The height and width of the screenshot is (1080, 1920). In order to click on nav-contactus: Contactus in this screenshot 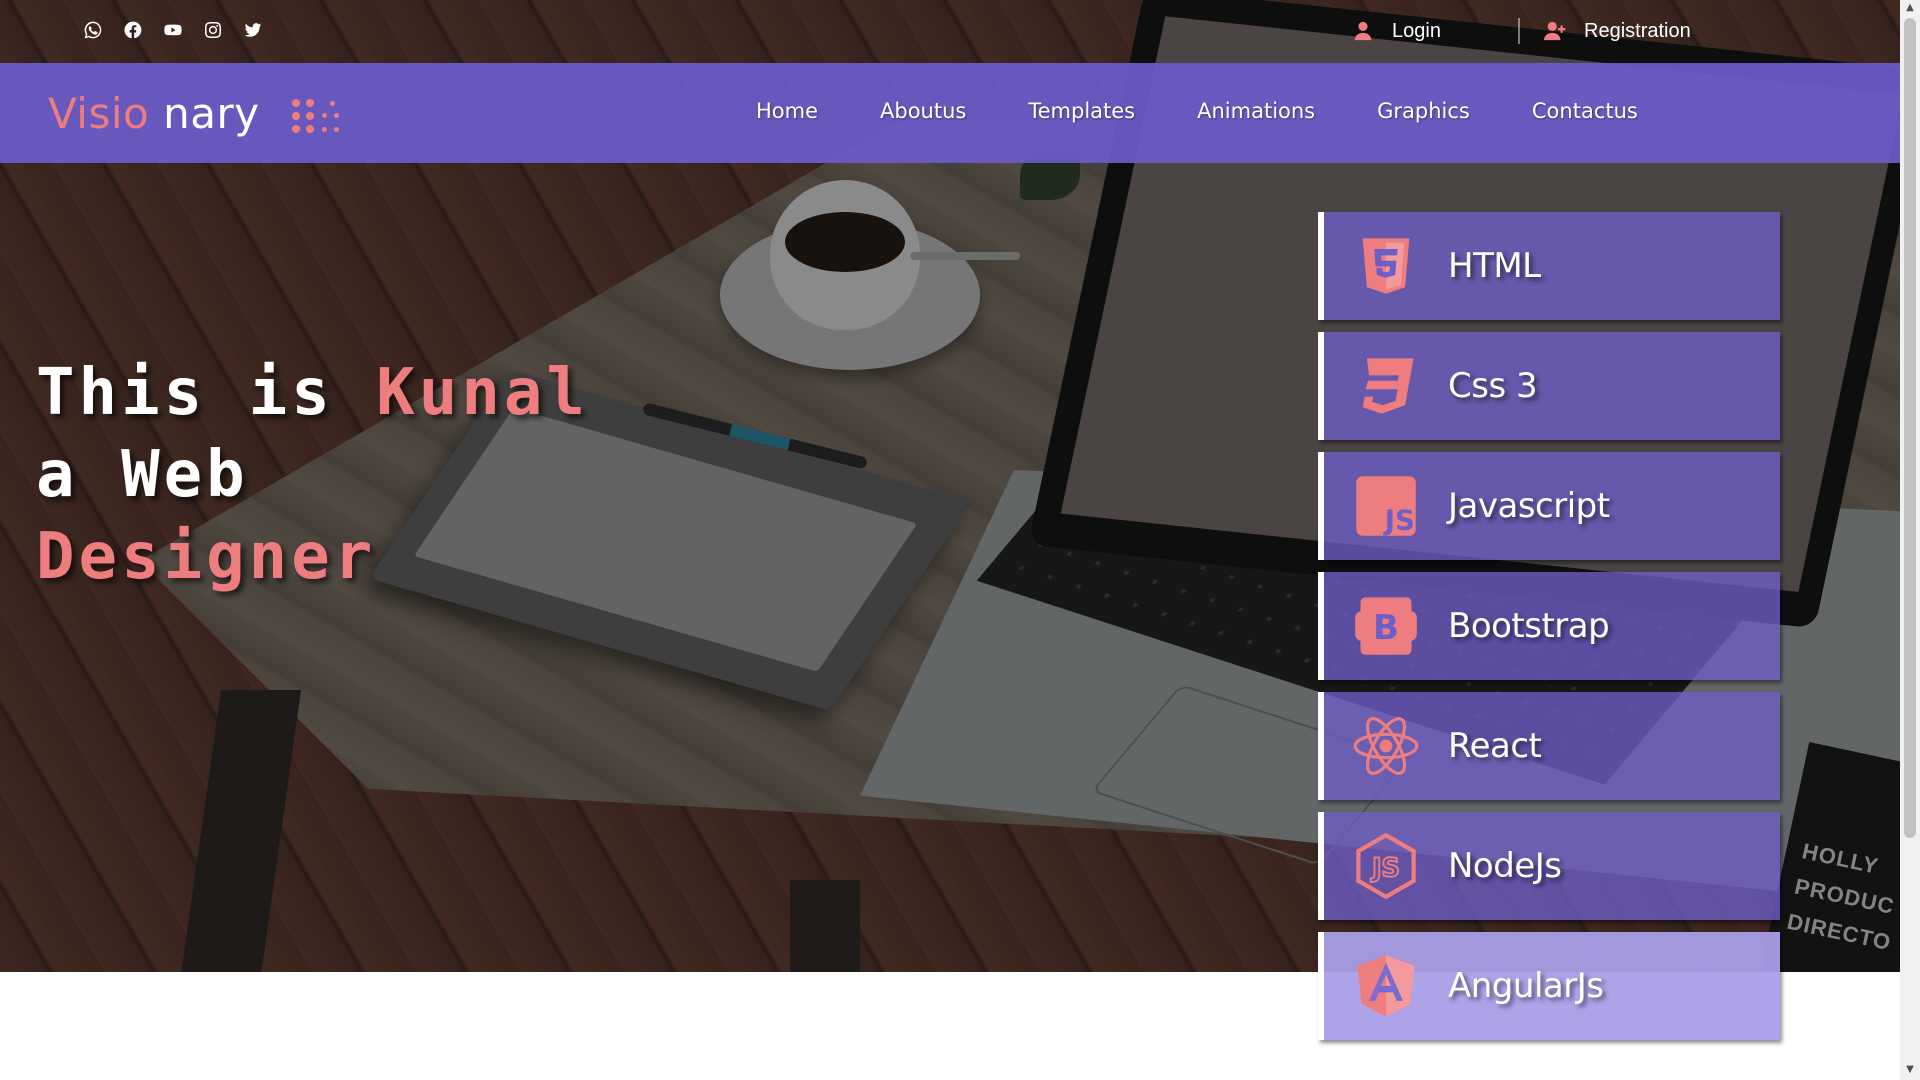, I will do `click(1585, 111)`.